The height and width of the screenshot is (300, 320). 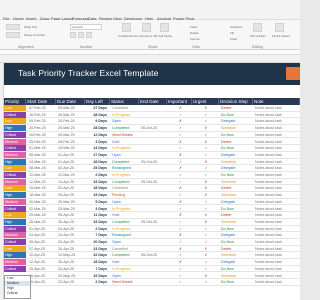 What do you see at coordinates (42, 175) in the screenshot?
I see `start-date-cell: 10-Mar-25` at bounding box center [42, 175].